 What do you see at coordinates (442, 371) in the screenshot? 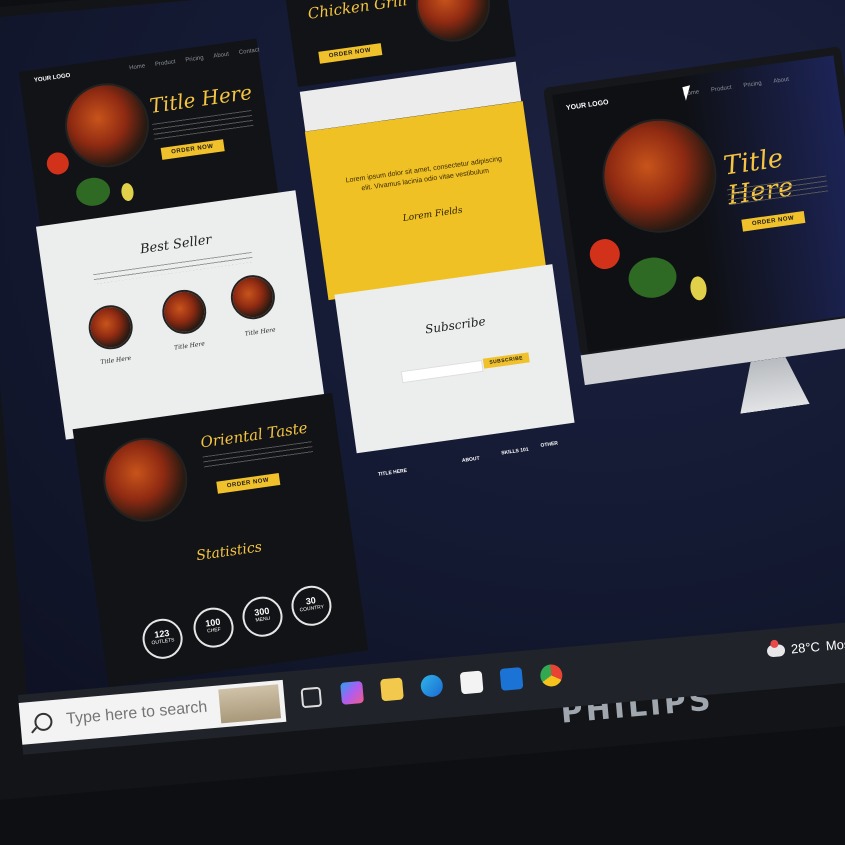
I see `subscribe-email-input` at bounding box center [442, 371].